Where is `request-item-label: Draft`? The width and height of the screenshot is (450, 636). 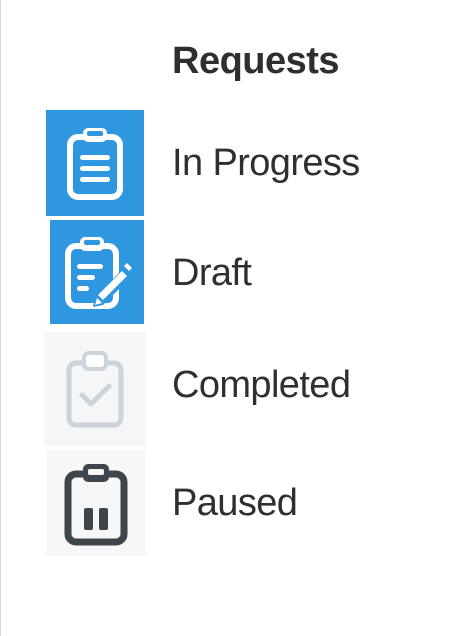
request-item-label: Draft is located at coordinates (212, 273).